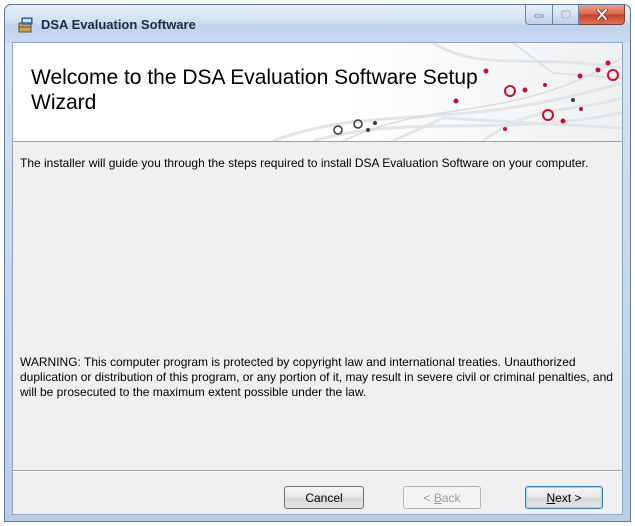  Describe the element at coordinates (317, 24) in the screenshot. I see `title-bar: DSA Evaluation Software` at that location.